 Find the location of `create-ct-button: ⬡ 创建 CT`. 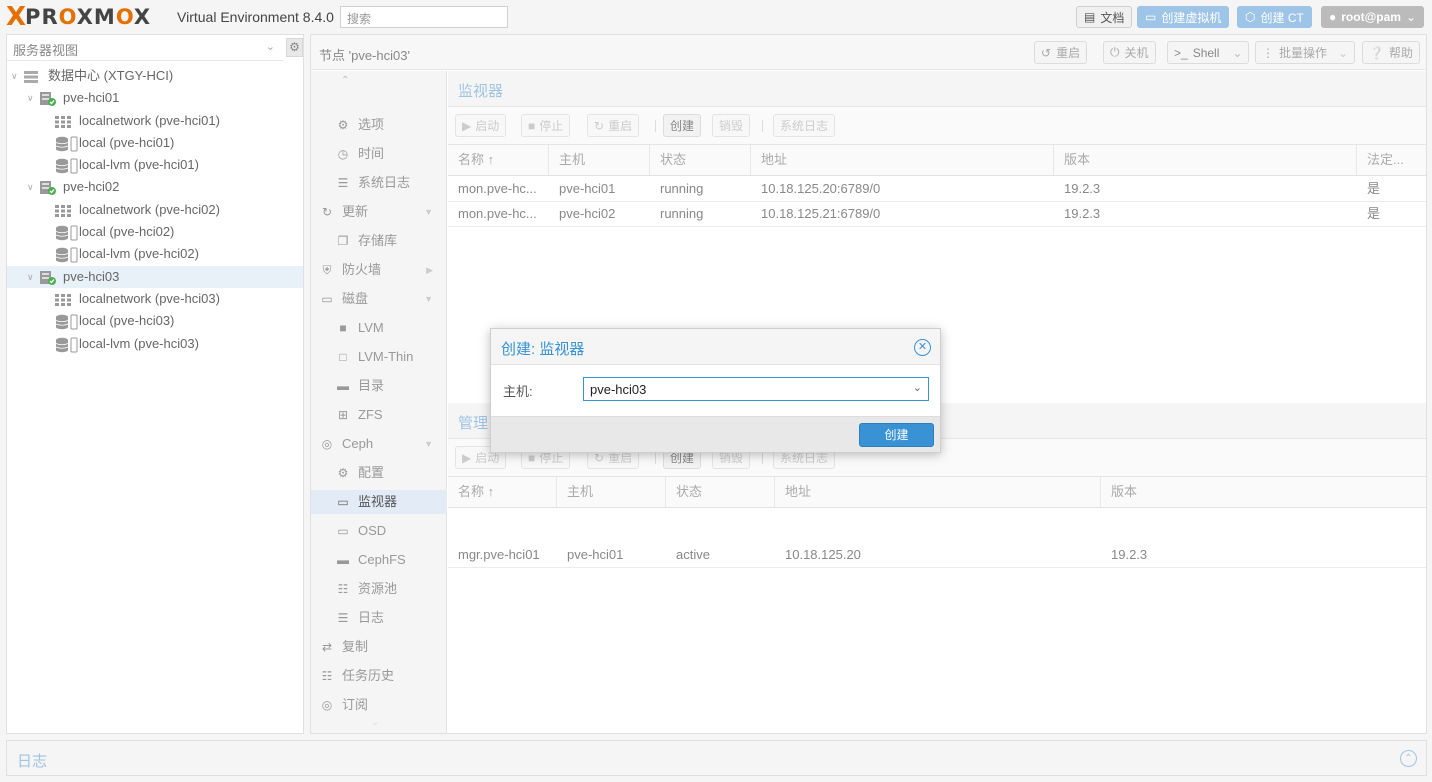

create-ct-button: ⬡ 创建 CT is located at coordinates (1274, 17).